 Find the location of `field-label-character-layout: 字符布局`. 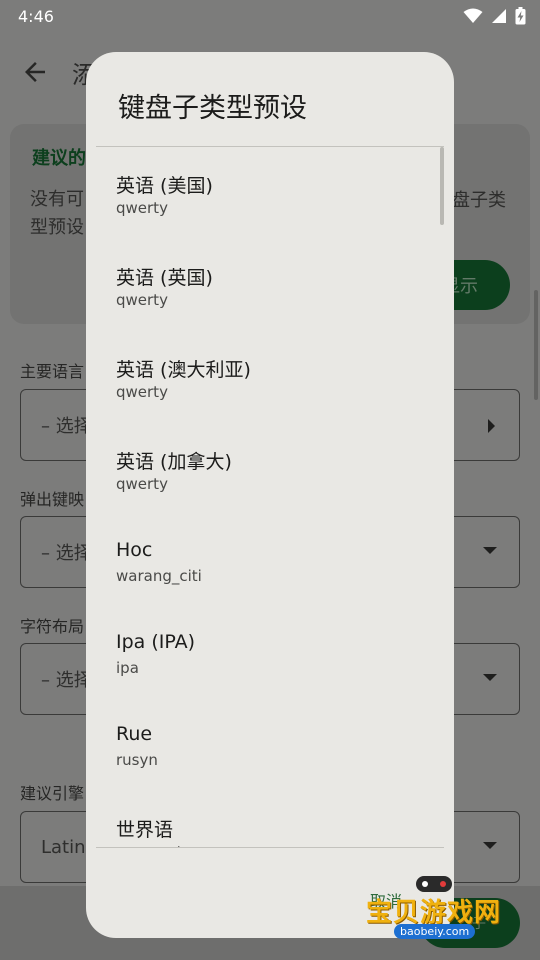

field-label-character-layout: 字符布局 is located at coordinates (52, 626).